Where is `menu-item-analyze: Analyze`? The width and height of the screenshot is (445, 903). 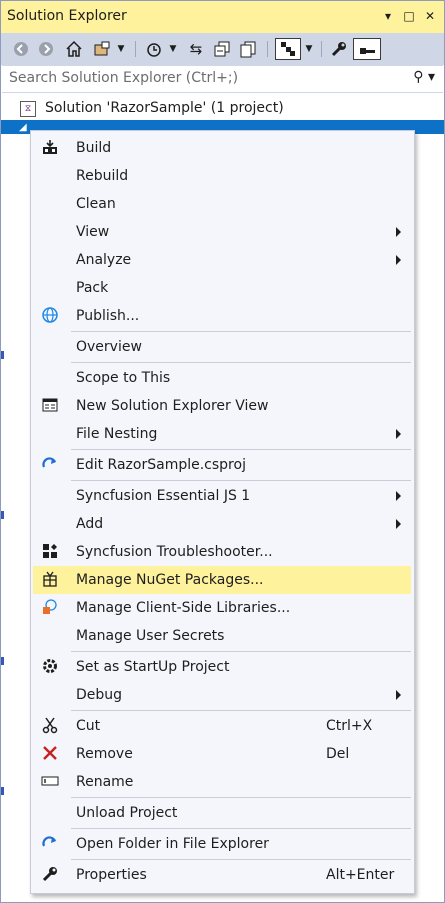 menu-item-analyze: Analyze is located at coordinates (222, 260).